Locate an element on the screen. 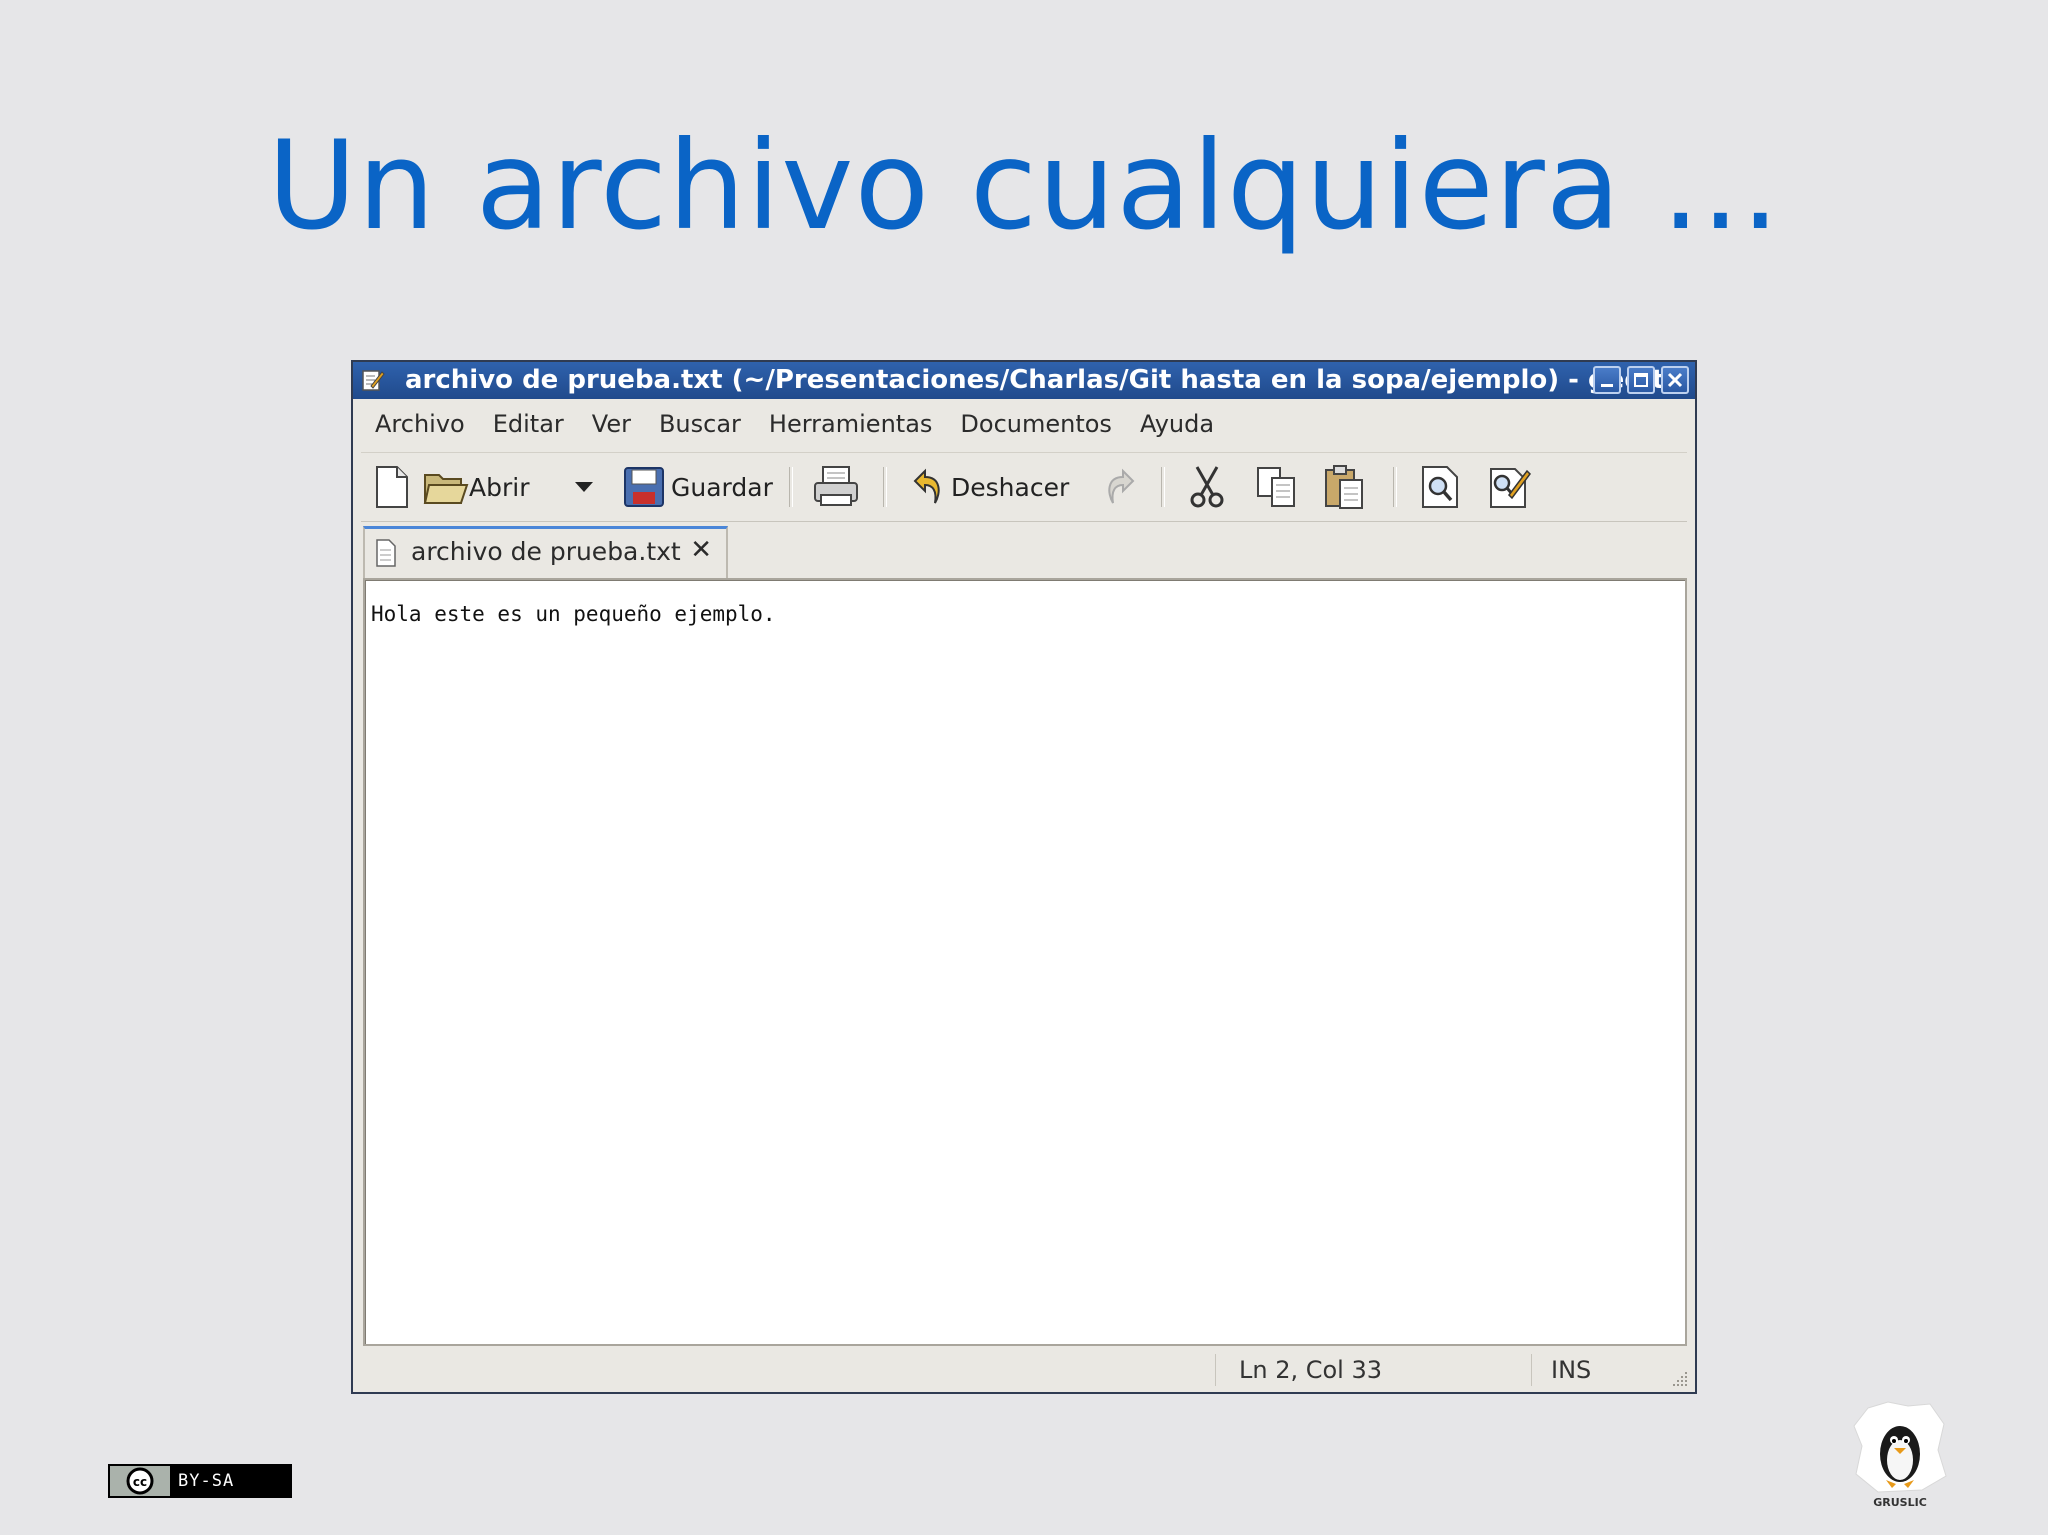 The image size is (2048, 1535). penguin-logo-icon: GRUSLIC is located at coordinates (1900, 1455).